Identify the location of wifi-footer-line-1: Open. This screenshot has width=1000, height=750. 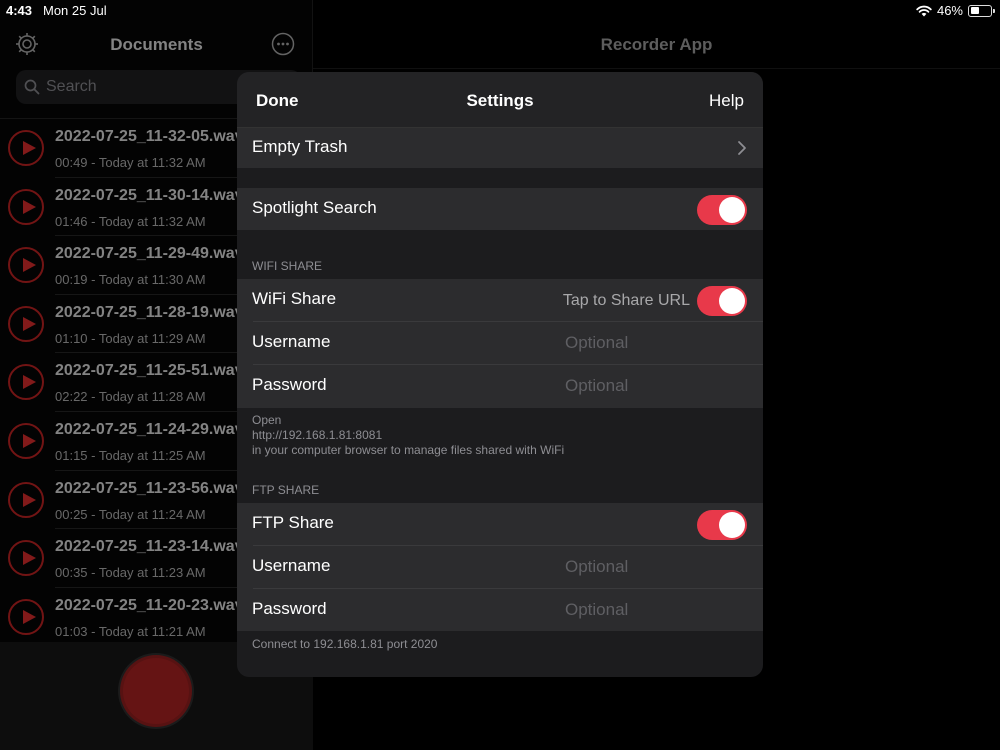
(267, 420).